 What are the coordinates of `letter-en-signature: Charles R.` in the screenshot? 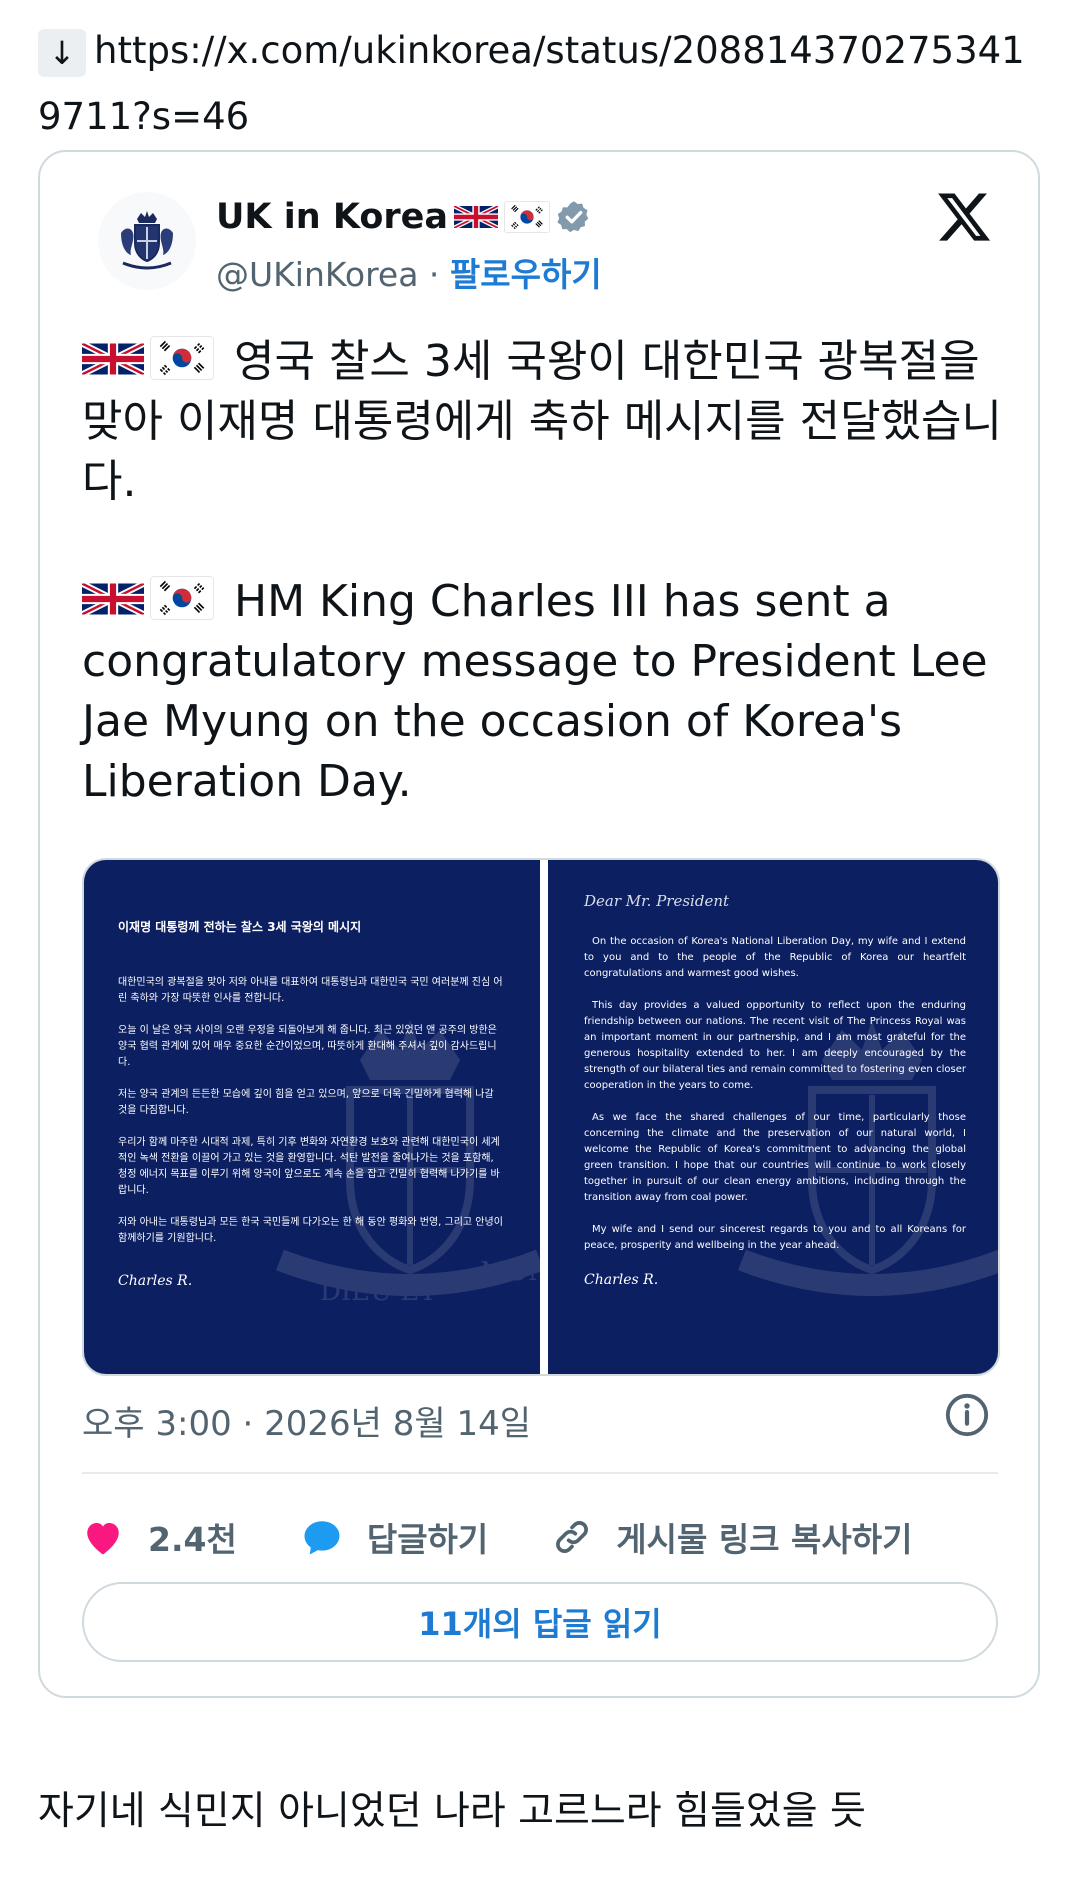 It's located at (621, 1280).